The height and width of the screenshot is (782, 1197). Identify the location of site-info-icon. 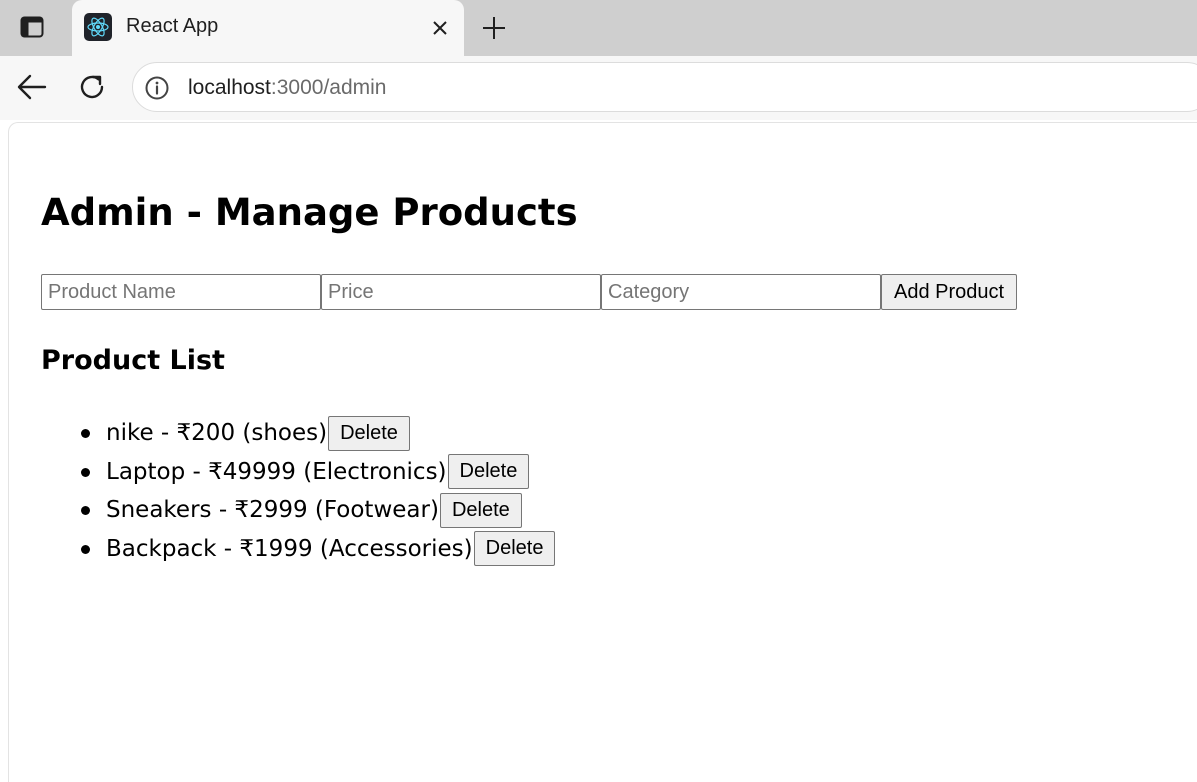
(157, 88).